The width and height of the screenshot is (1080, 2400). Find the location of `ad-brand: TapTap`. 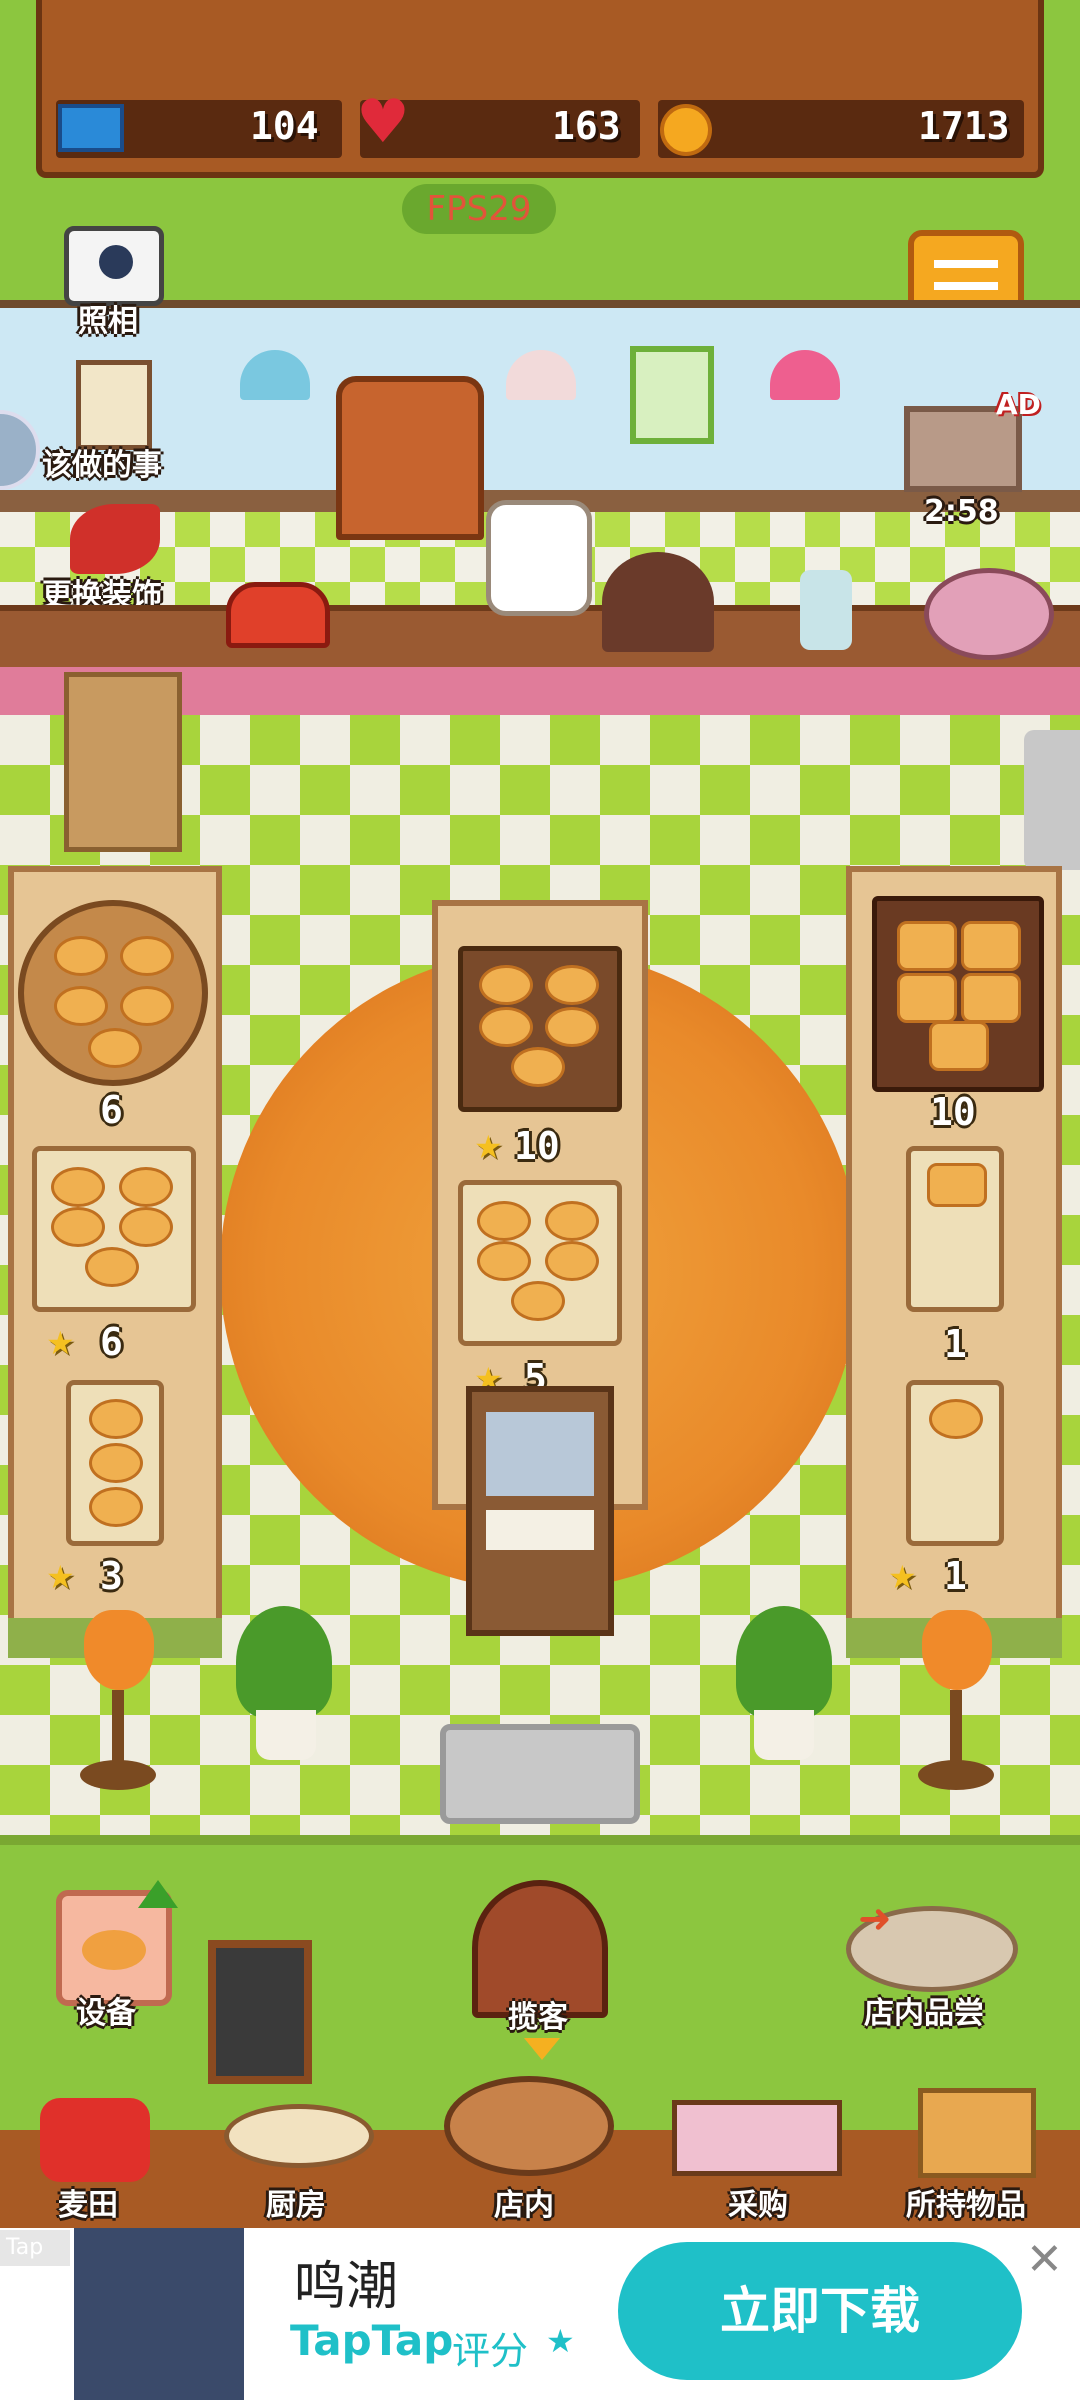

ad-brand: TapTap is located at coordinates (372, 2340).